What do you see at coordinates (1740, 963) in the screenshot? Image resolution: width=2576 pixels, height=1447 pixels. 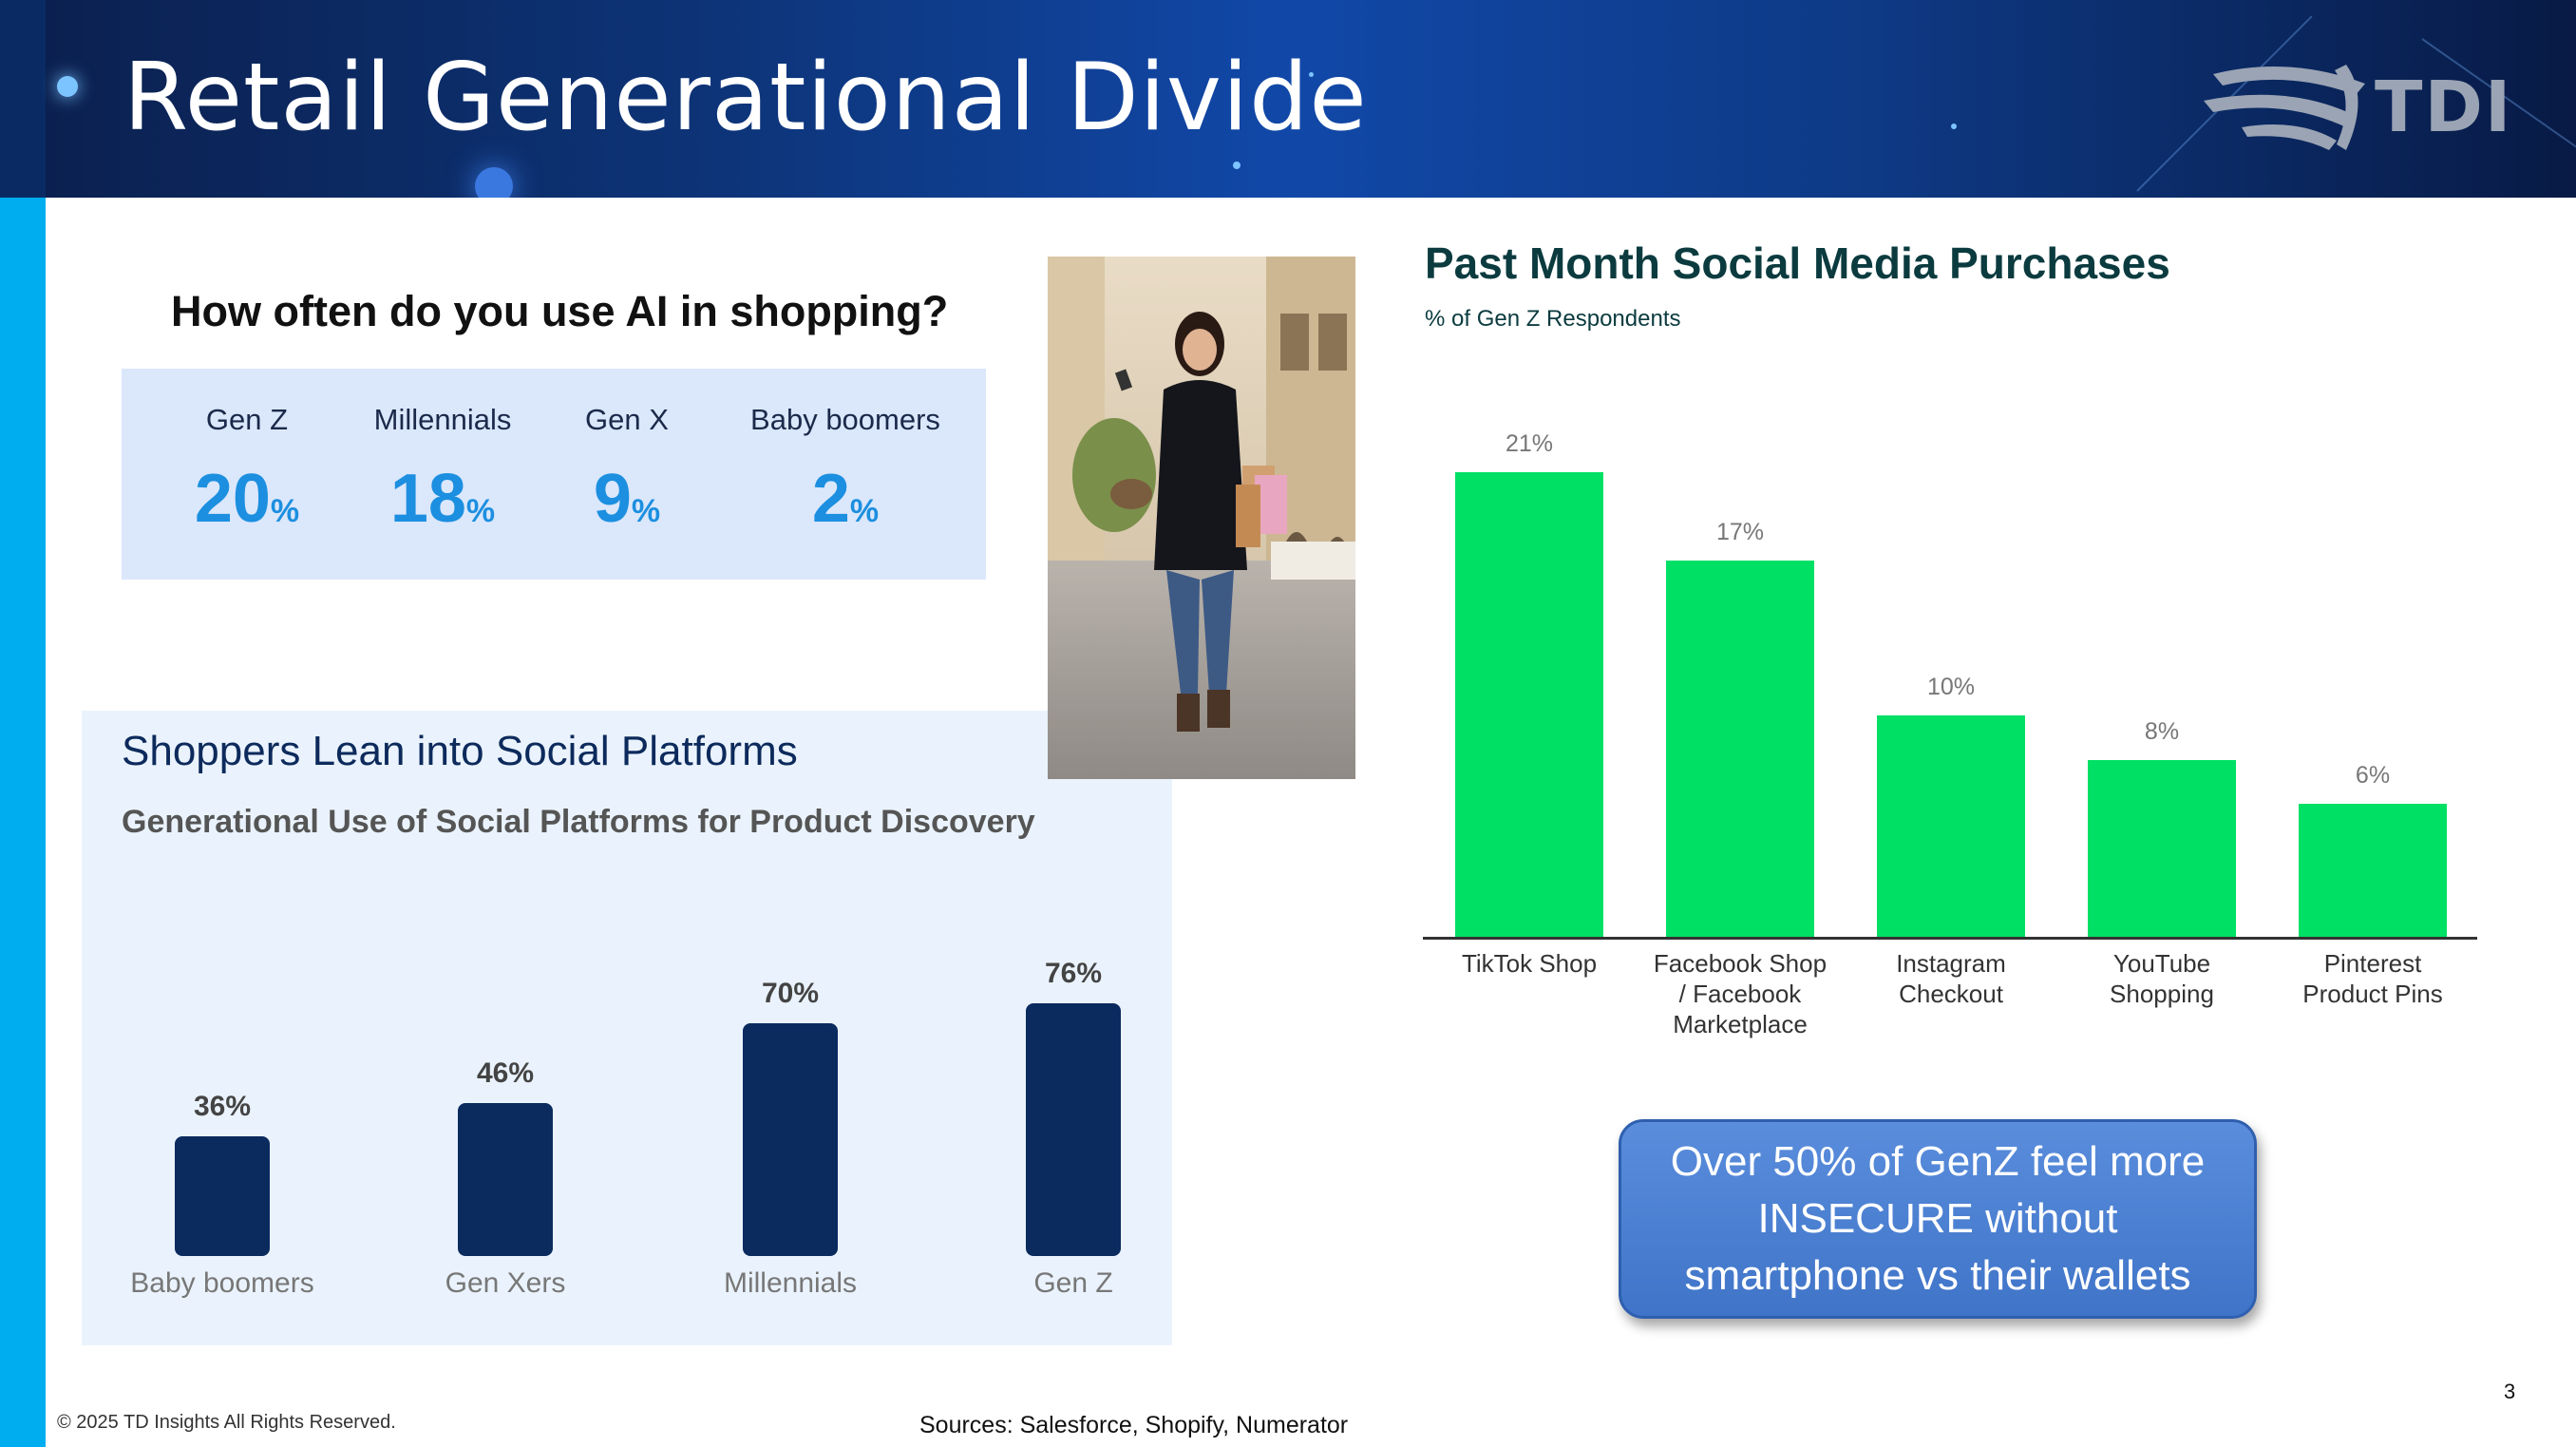 I see `category-label-line: Facebook Shop` at bounding box center [1740, 963].